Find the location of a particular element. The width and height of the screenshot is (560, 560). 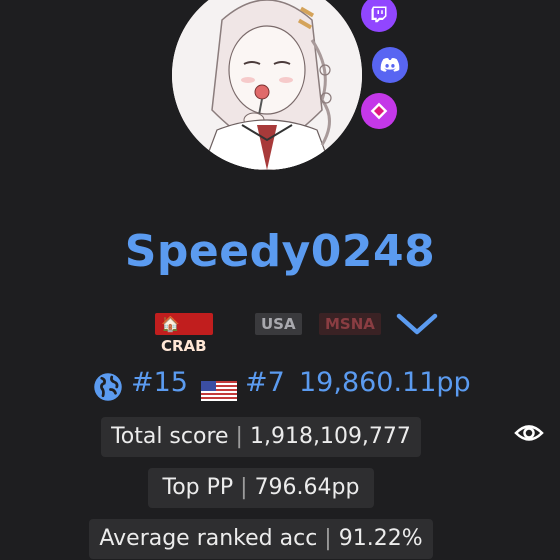

stat-value: 91.22% is located at coordinates (380, 538).